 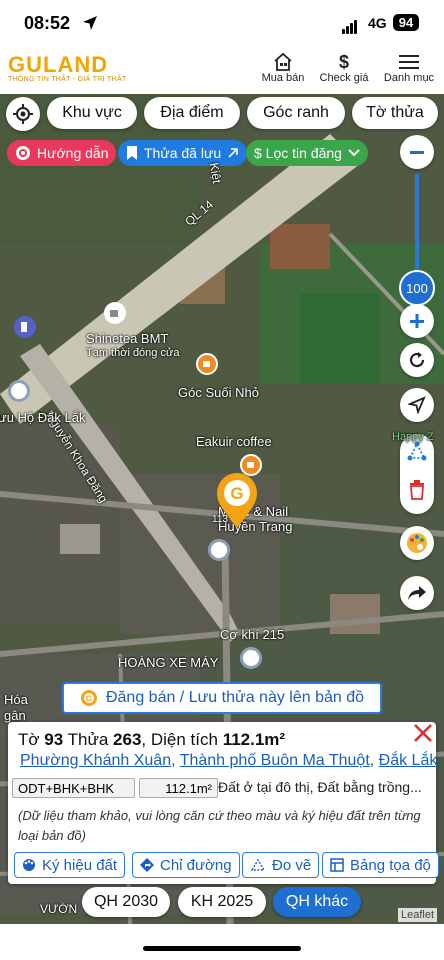 I want to click on poi-label-shinetea-status: Tạm thời đóng cửa, so click(x=133, y=353).